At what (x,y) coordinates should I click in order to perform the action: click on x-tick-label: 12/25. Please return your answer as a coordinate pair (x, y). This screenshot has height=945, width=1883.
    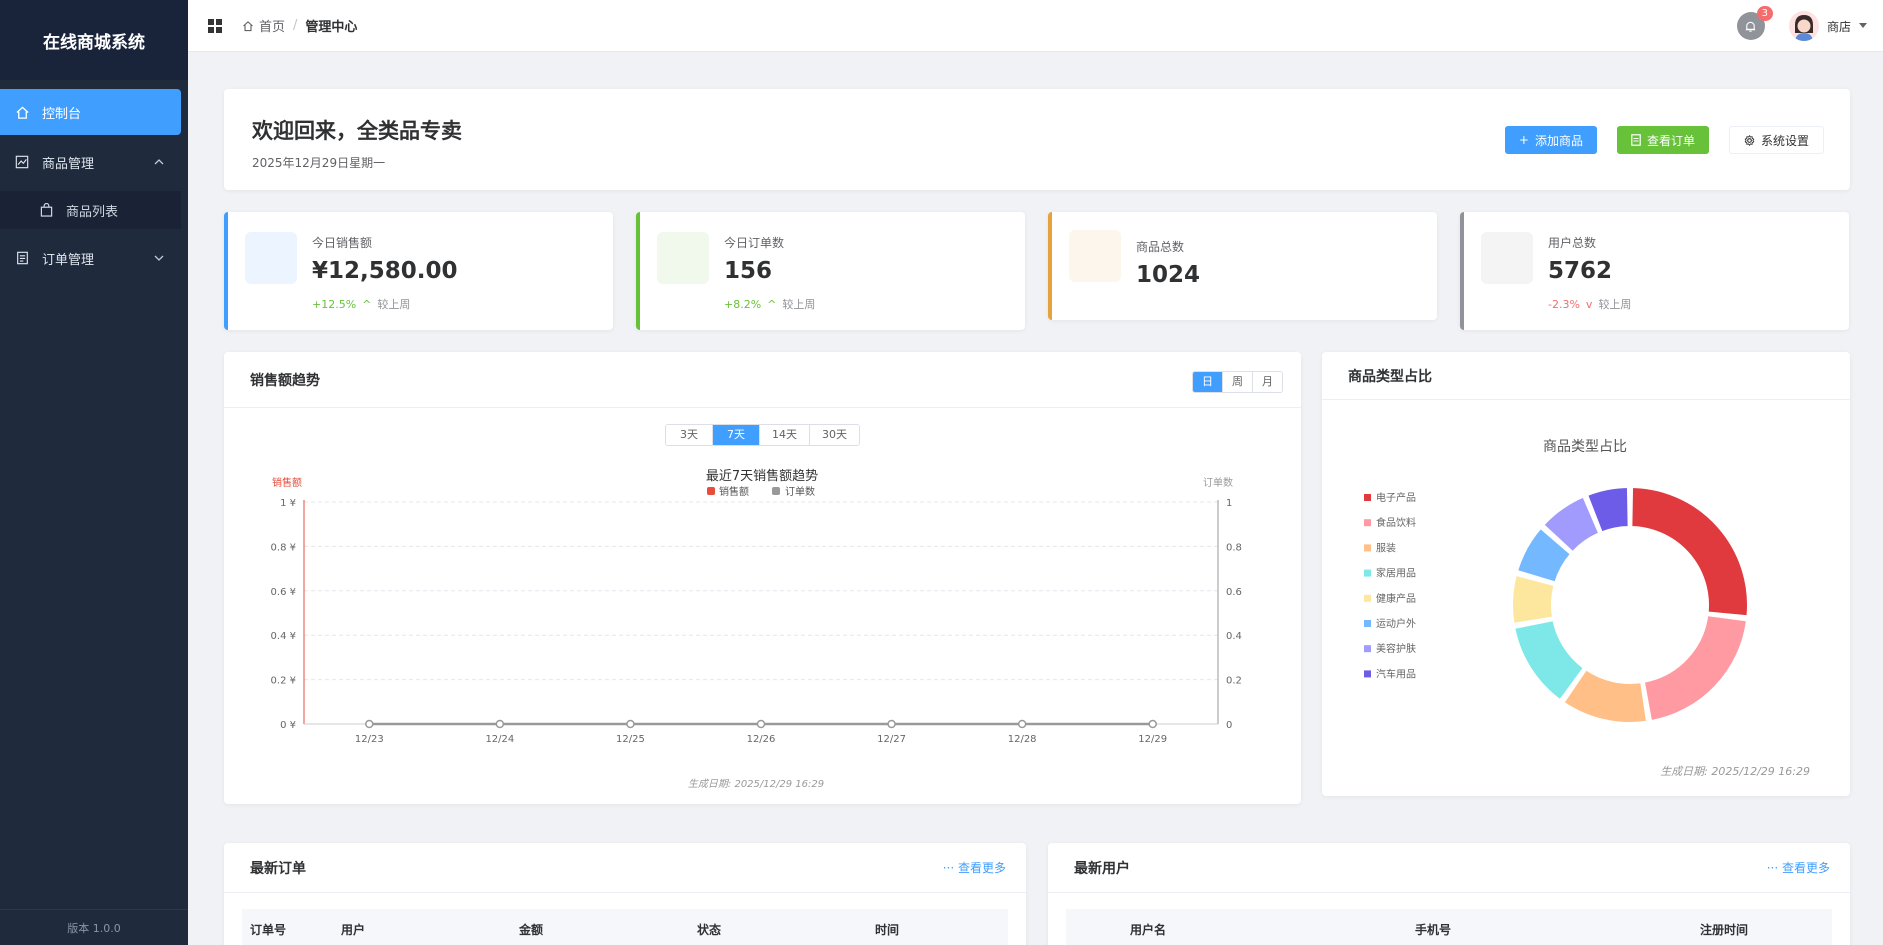
    Looking at the image, I should click on (630, 739).